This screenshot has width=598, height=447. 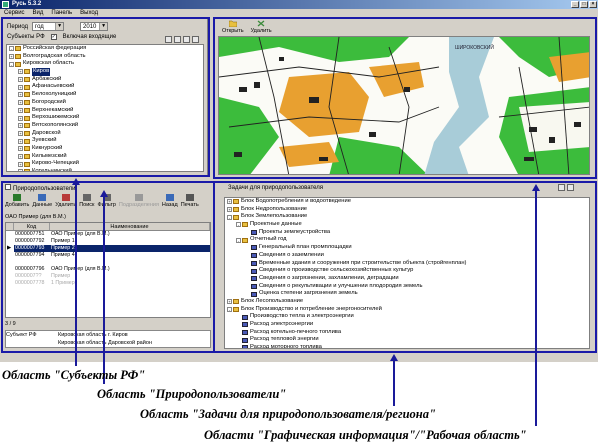 What do you see at coordinates (282, 324) in the screenshot?
I see `task-label: Расход электроэнергии` at bounding box center [282, 324].